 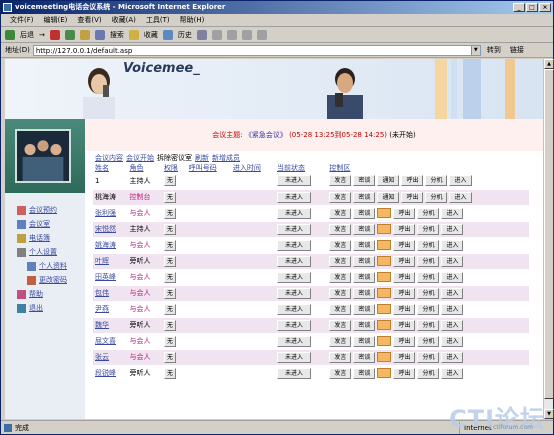 I want to click on go-button: 转到, so click(x=494, y=50).